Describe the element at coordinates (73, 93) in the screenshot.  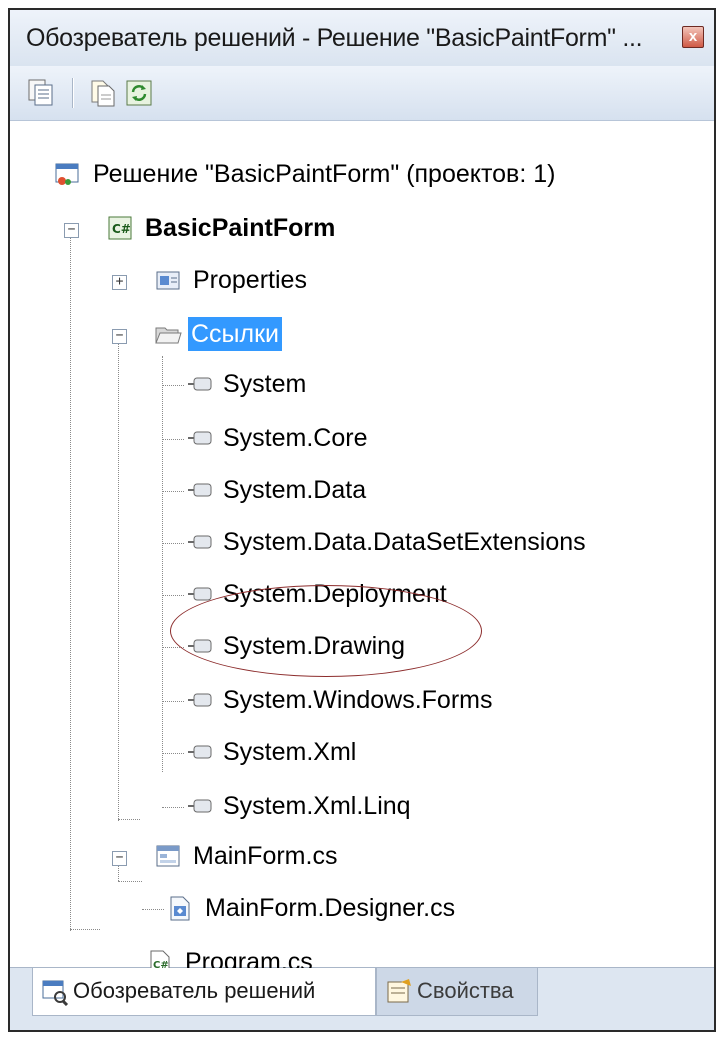
I see `toolbar-separator` at that location.